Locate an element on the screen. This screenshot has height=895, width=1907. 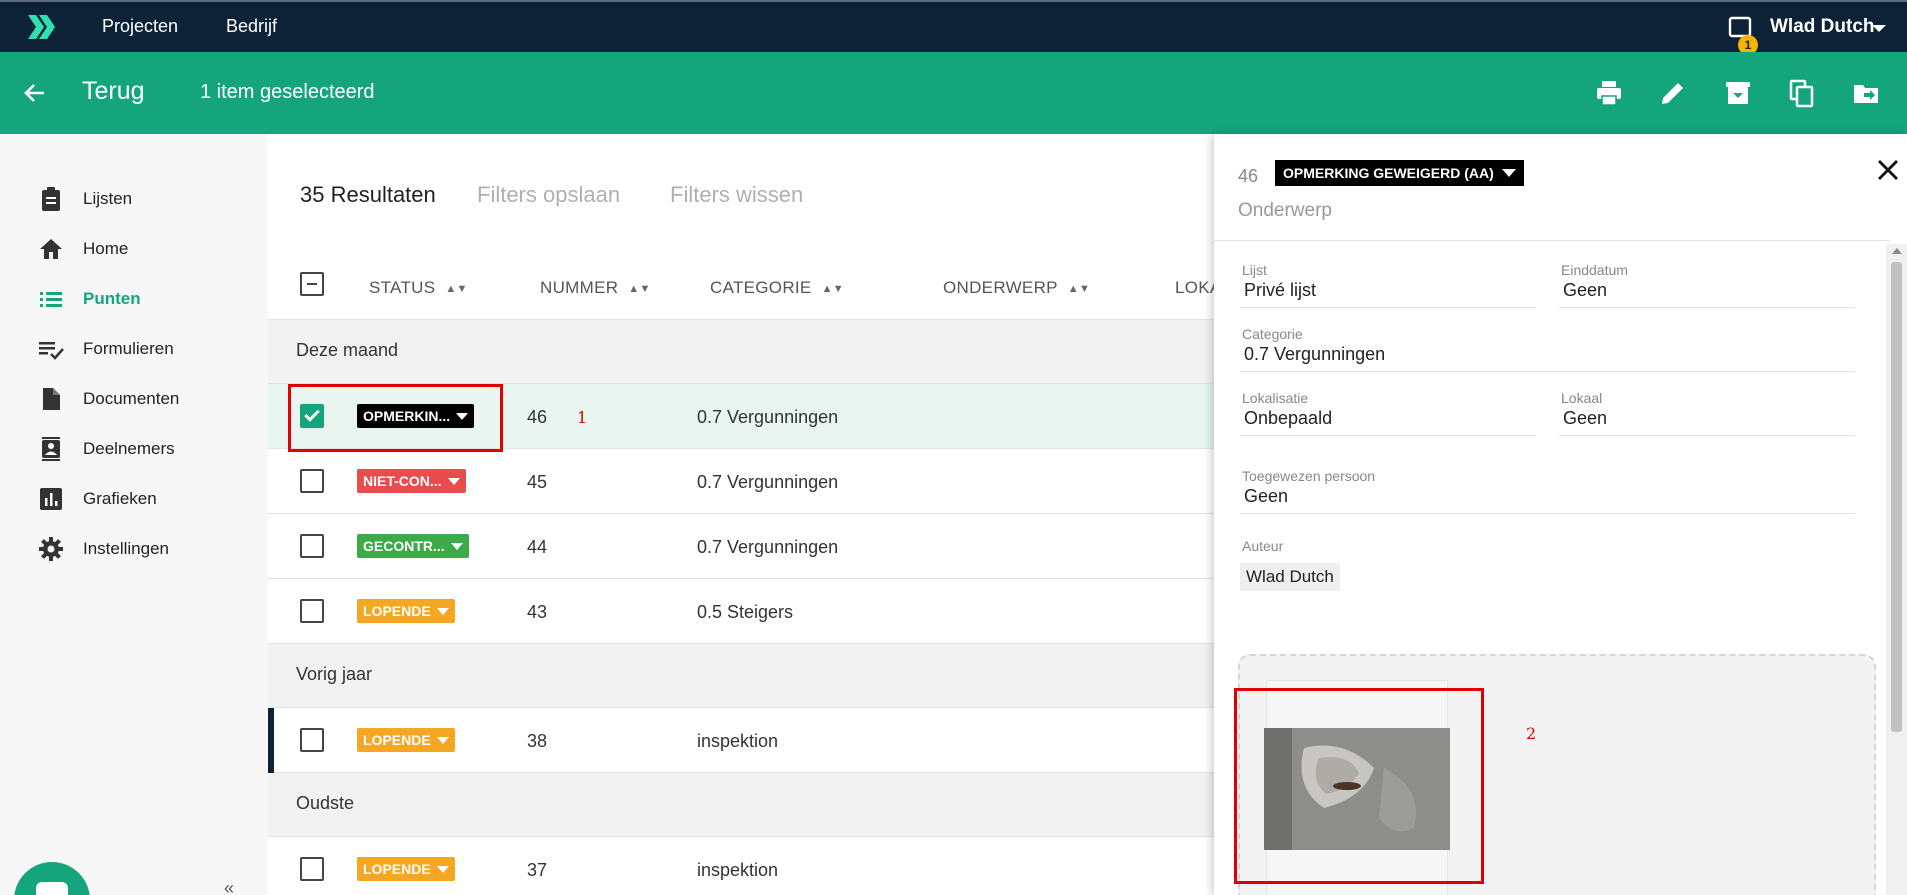
close-icon is located at coordinates (1888, 170).